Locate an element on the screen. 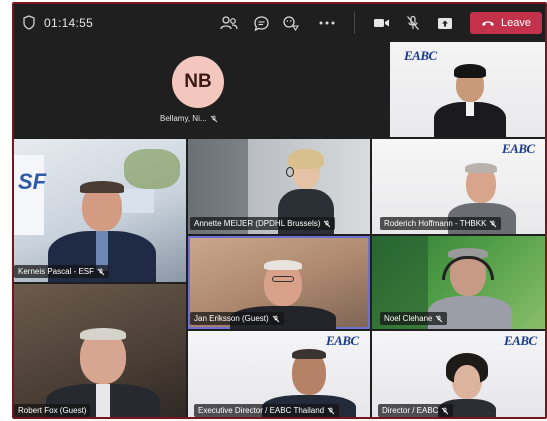 This screenshot has height=421, width=547. shield-icon is located at coordinates (29, 22).